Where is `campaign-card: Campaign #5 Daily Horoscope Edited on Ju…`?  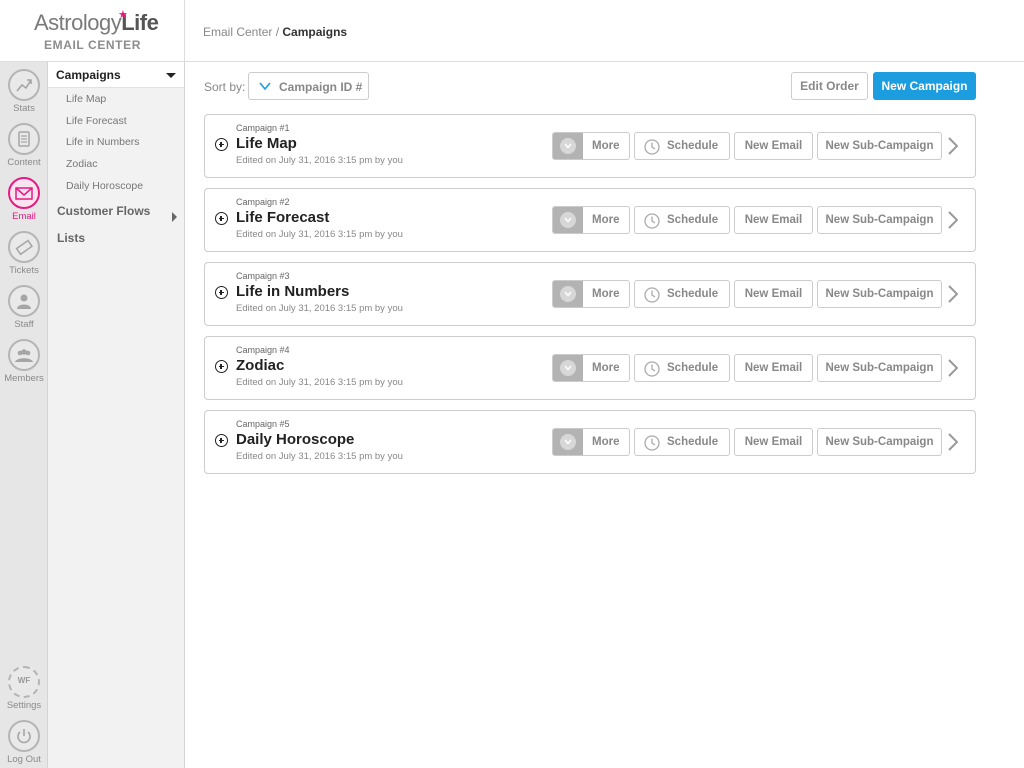 campaign-card: Campaign #5 Daily Horoscope Edited on Ju… is located at coordinates (590, 442).